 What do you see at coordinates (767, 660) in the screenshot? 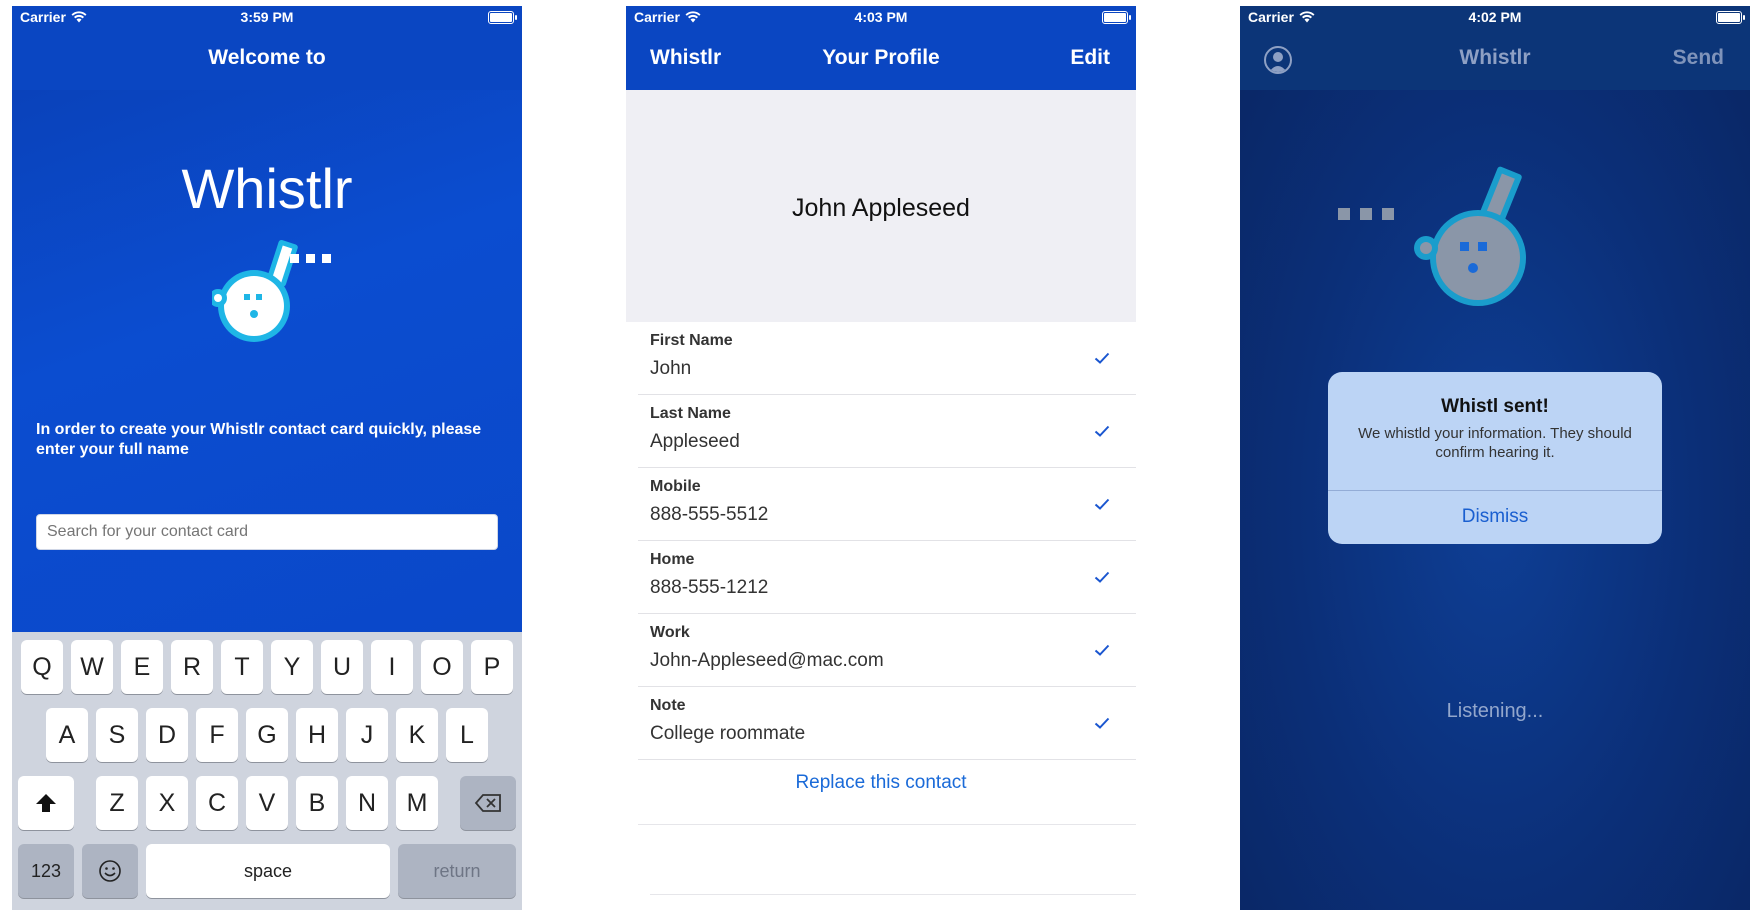
I see `field-value: John-Appleseed@mac.com` at bounding box center [767, 660].